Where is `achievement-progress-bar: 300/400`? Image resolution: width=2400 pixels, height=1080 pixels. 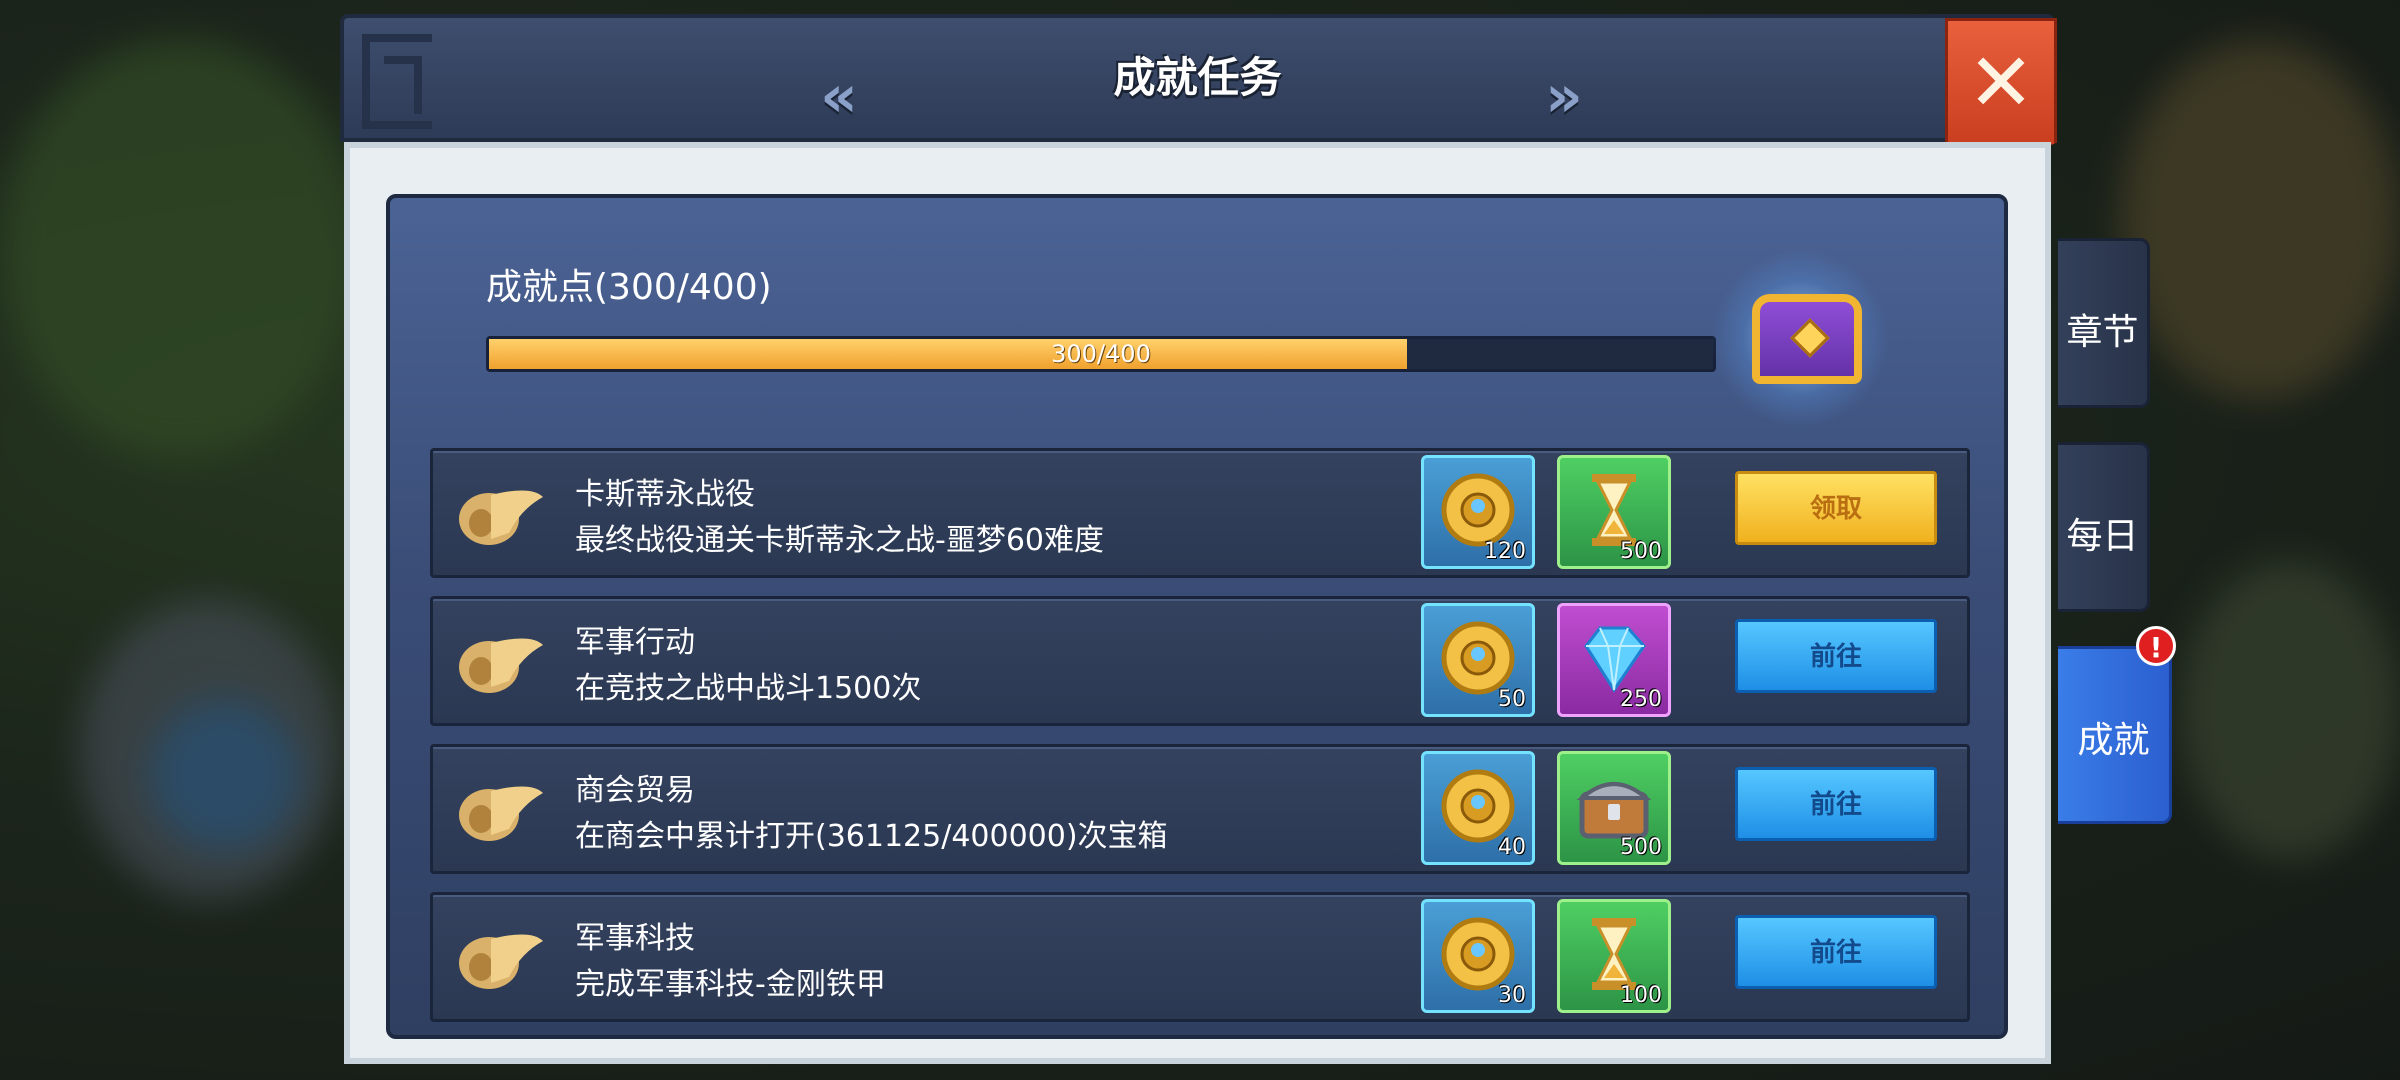 achievement-progress-bar: 300/400 is located at coordinates (1101, 354).